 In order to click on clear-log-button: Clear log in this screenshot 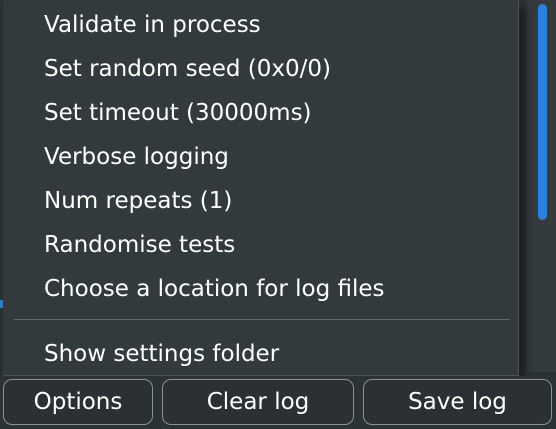, I will do `click(258, 402)`.